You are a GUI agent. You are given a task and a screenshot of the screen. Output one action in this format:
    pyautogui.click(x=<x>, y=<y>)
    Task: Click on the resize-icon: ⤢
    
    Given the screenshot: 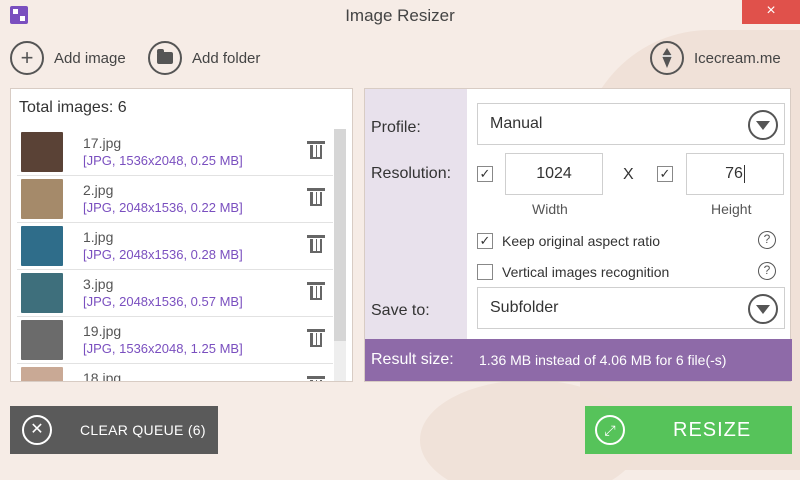 What is the action you would take?
    pyautogui.click(x=610, y=430)
    